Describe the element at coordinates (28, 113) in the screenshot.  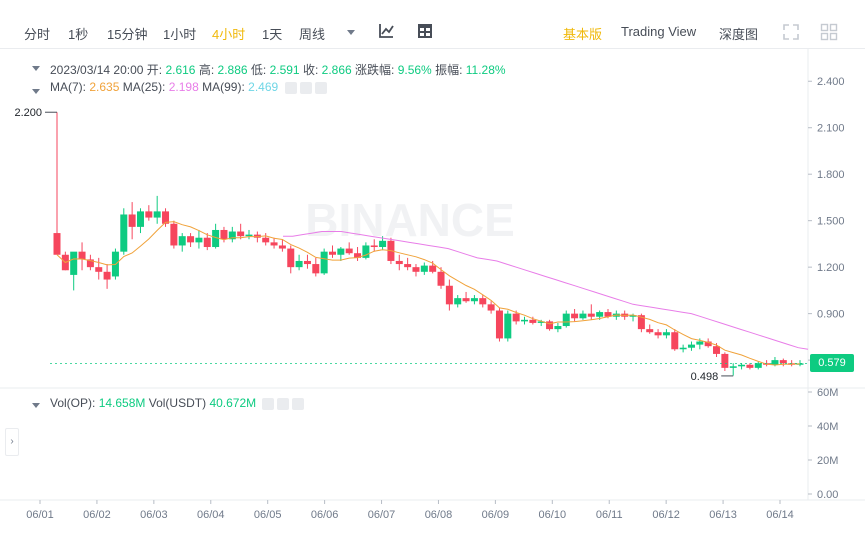
I see `high-marker-label: 2.200` at that location.